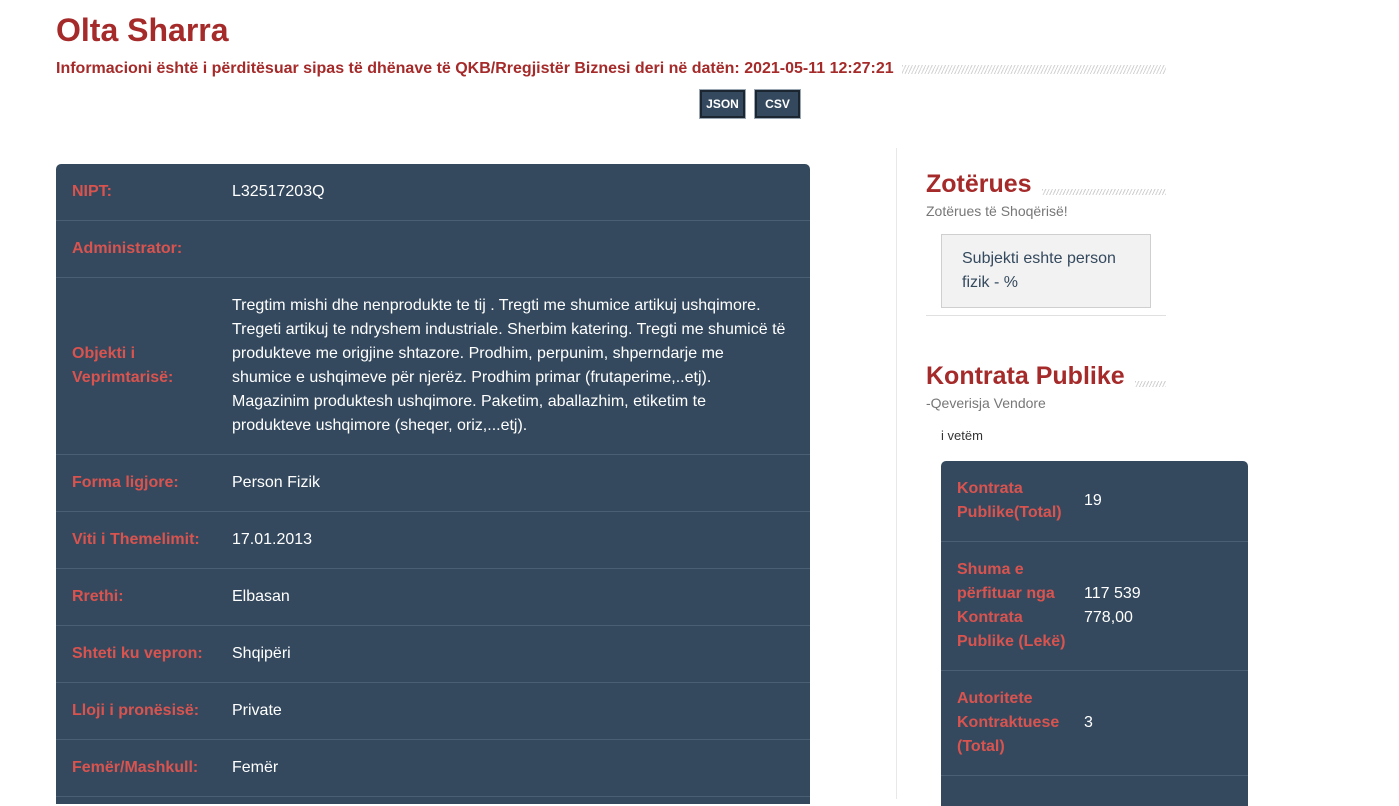  What do you see at coordinates (962, 435) in the screenshot?
I see `contracts-note: i vetëm` at bounding box center [962, 435].